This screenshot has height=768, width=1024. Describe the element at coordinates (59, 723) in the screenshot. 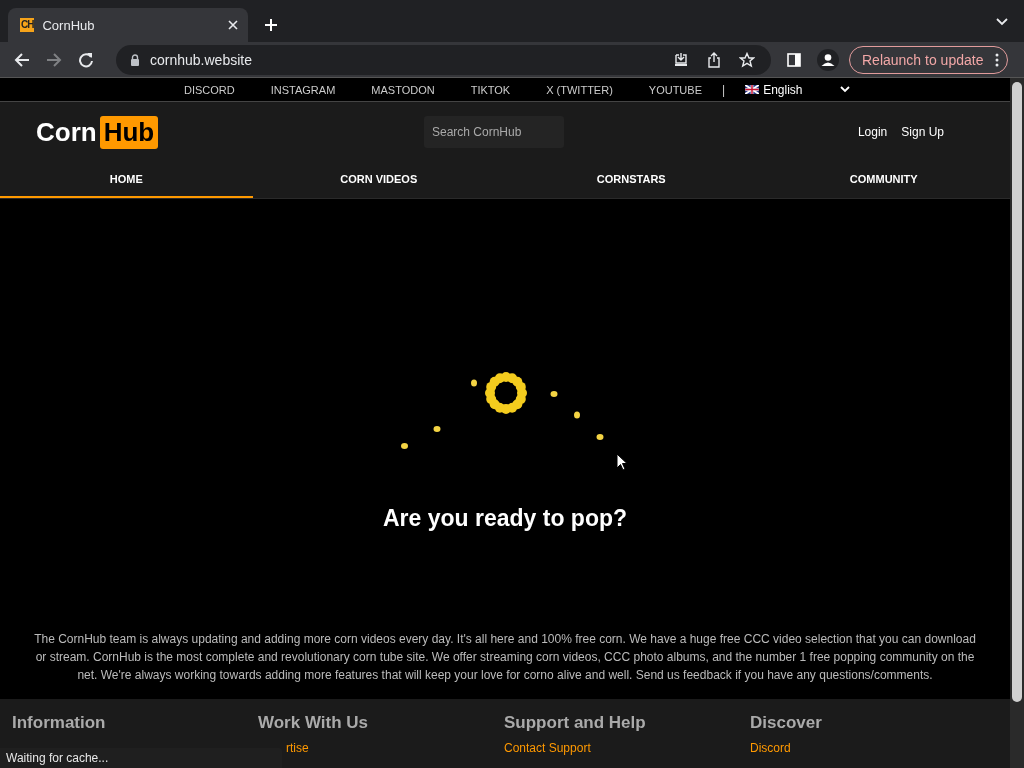

I see `footer-heading: Information` at that location.